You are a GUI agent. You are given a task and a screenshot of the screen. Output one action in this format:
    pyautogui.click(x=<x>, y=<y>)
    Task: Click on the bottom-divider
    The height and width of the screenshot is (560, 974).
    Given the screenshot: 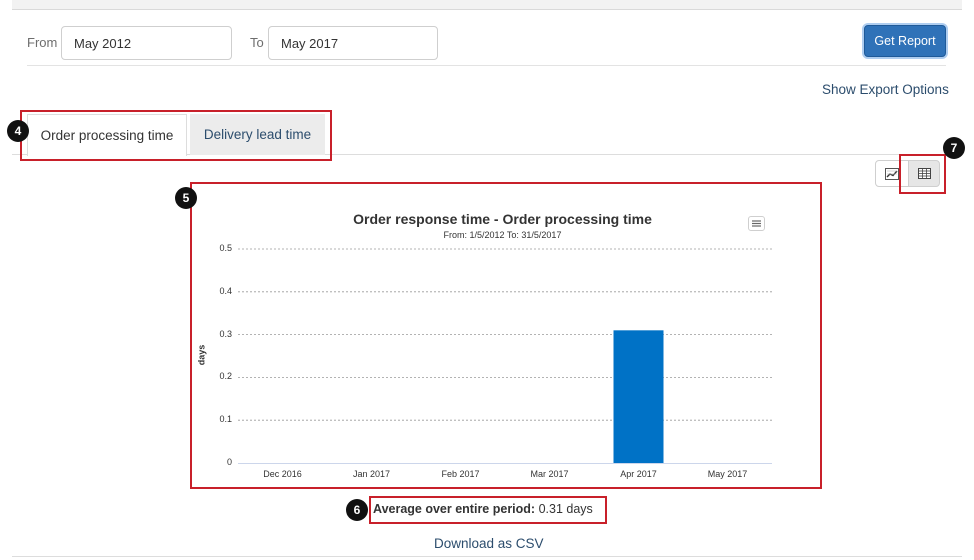 What is the action you would take?
    pyautogui.click(x=487, y=556)
    